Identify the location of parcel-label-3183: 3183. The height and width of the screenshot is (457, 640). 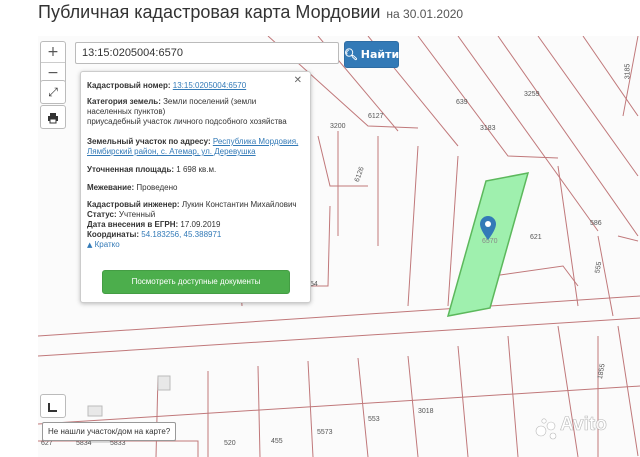
(488, 128).